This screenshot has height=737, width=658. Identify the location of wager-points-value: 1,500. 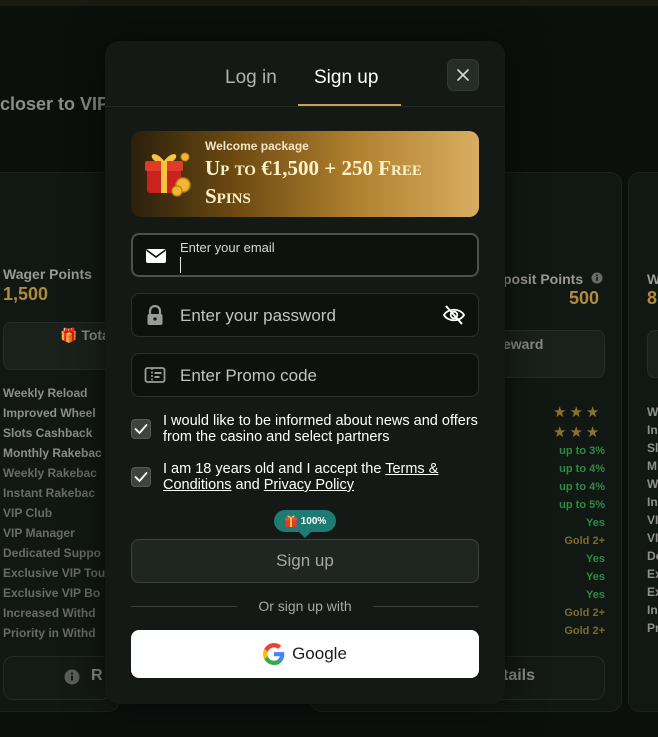
(26, 294).